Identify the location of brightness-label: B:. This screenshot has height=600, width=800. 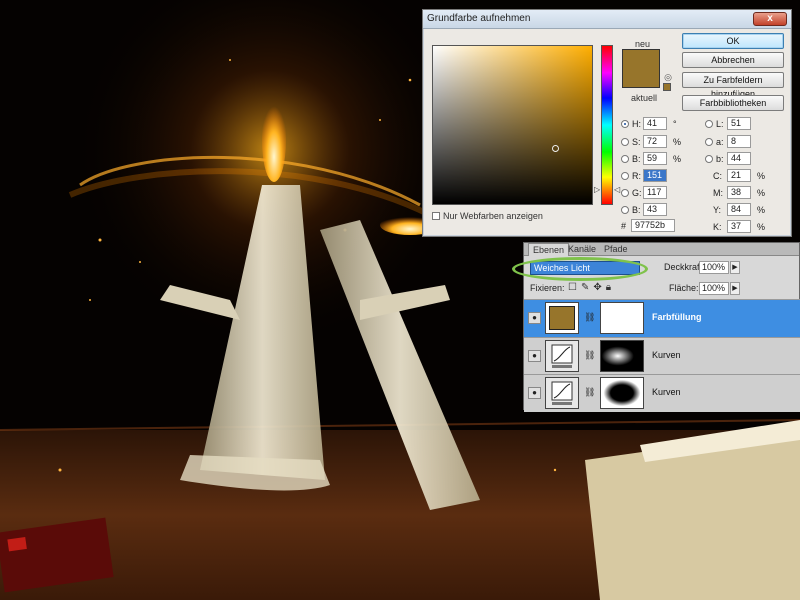
(636, 159).